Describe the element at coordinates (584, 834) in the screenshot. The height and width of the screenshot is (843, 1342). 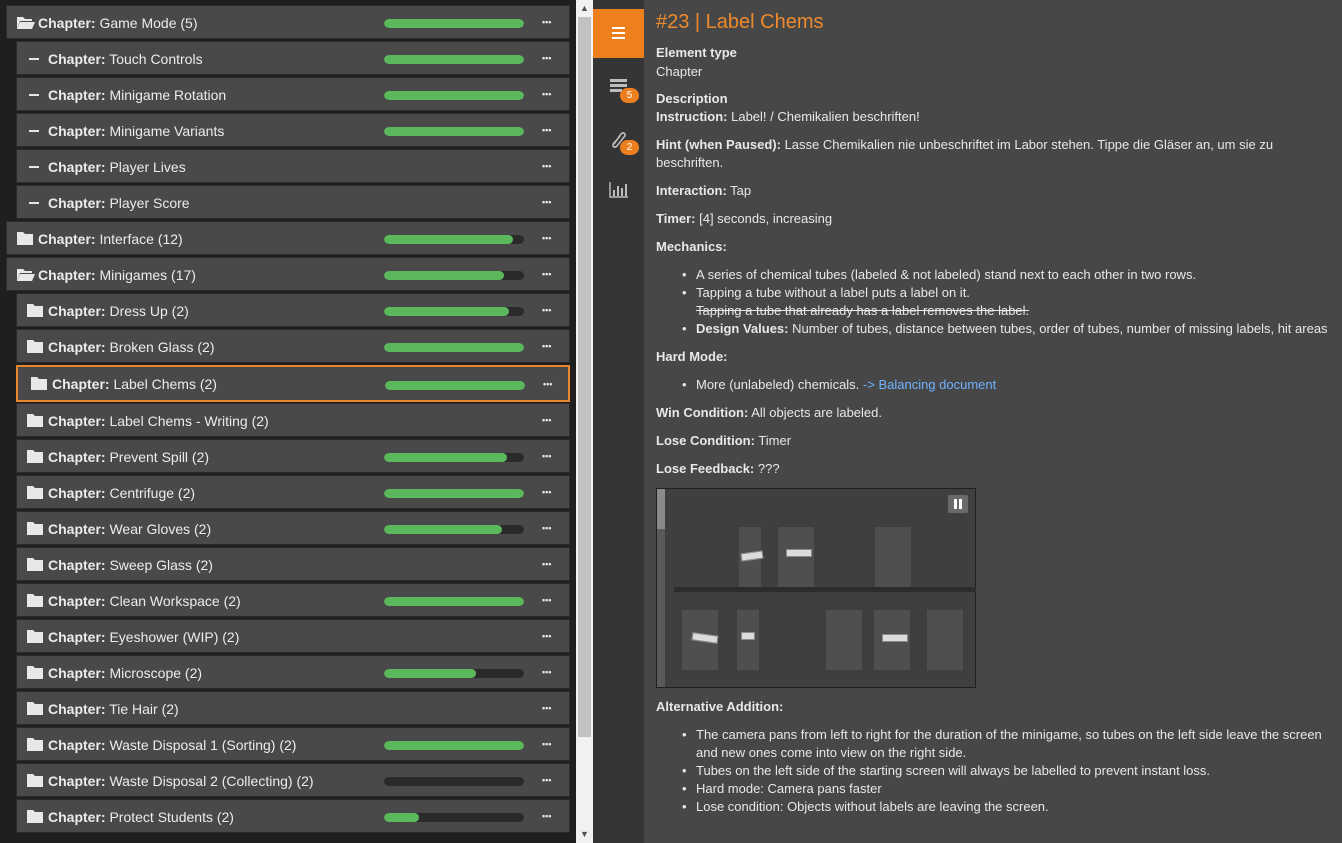
I see `scroll-down-arrow-icon: ▼` at that location.